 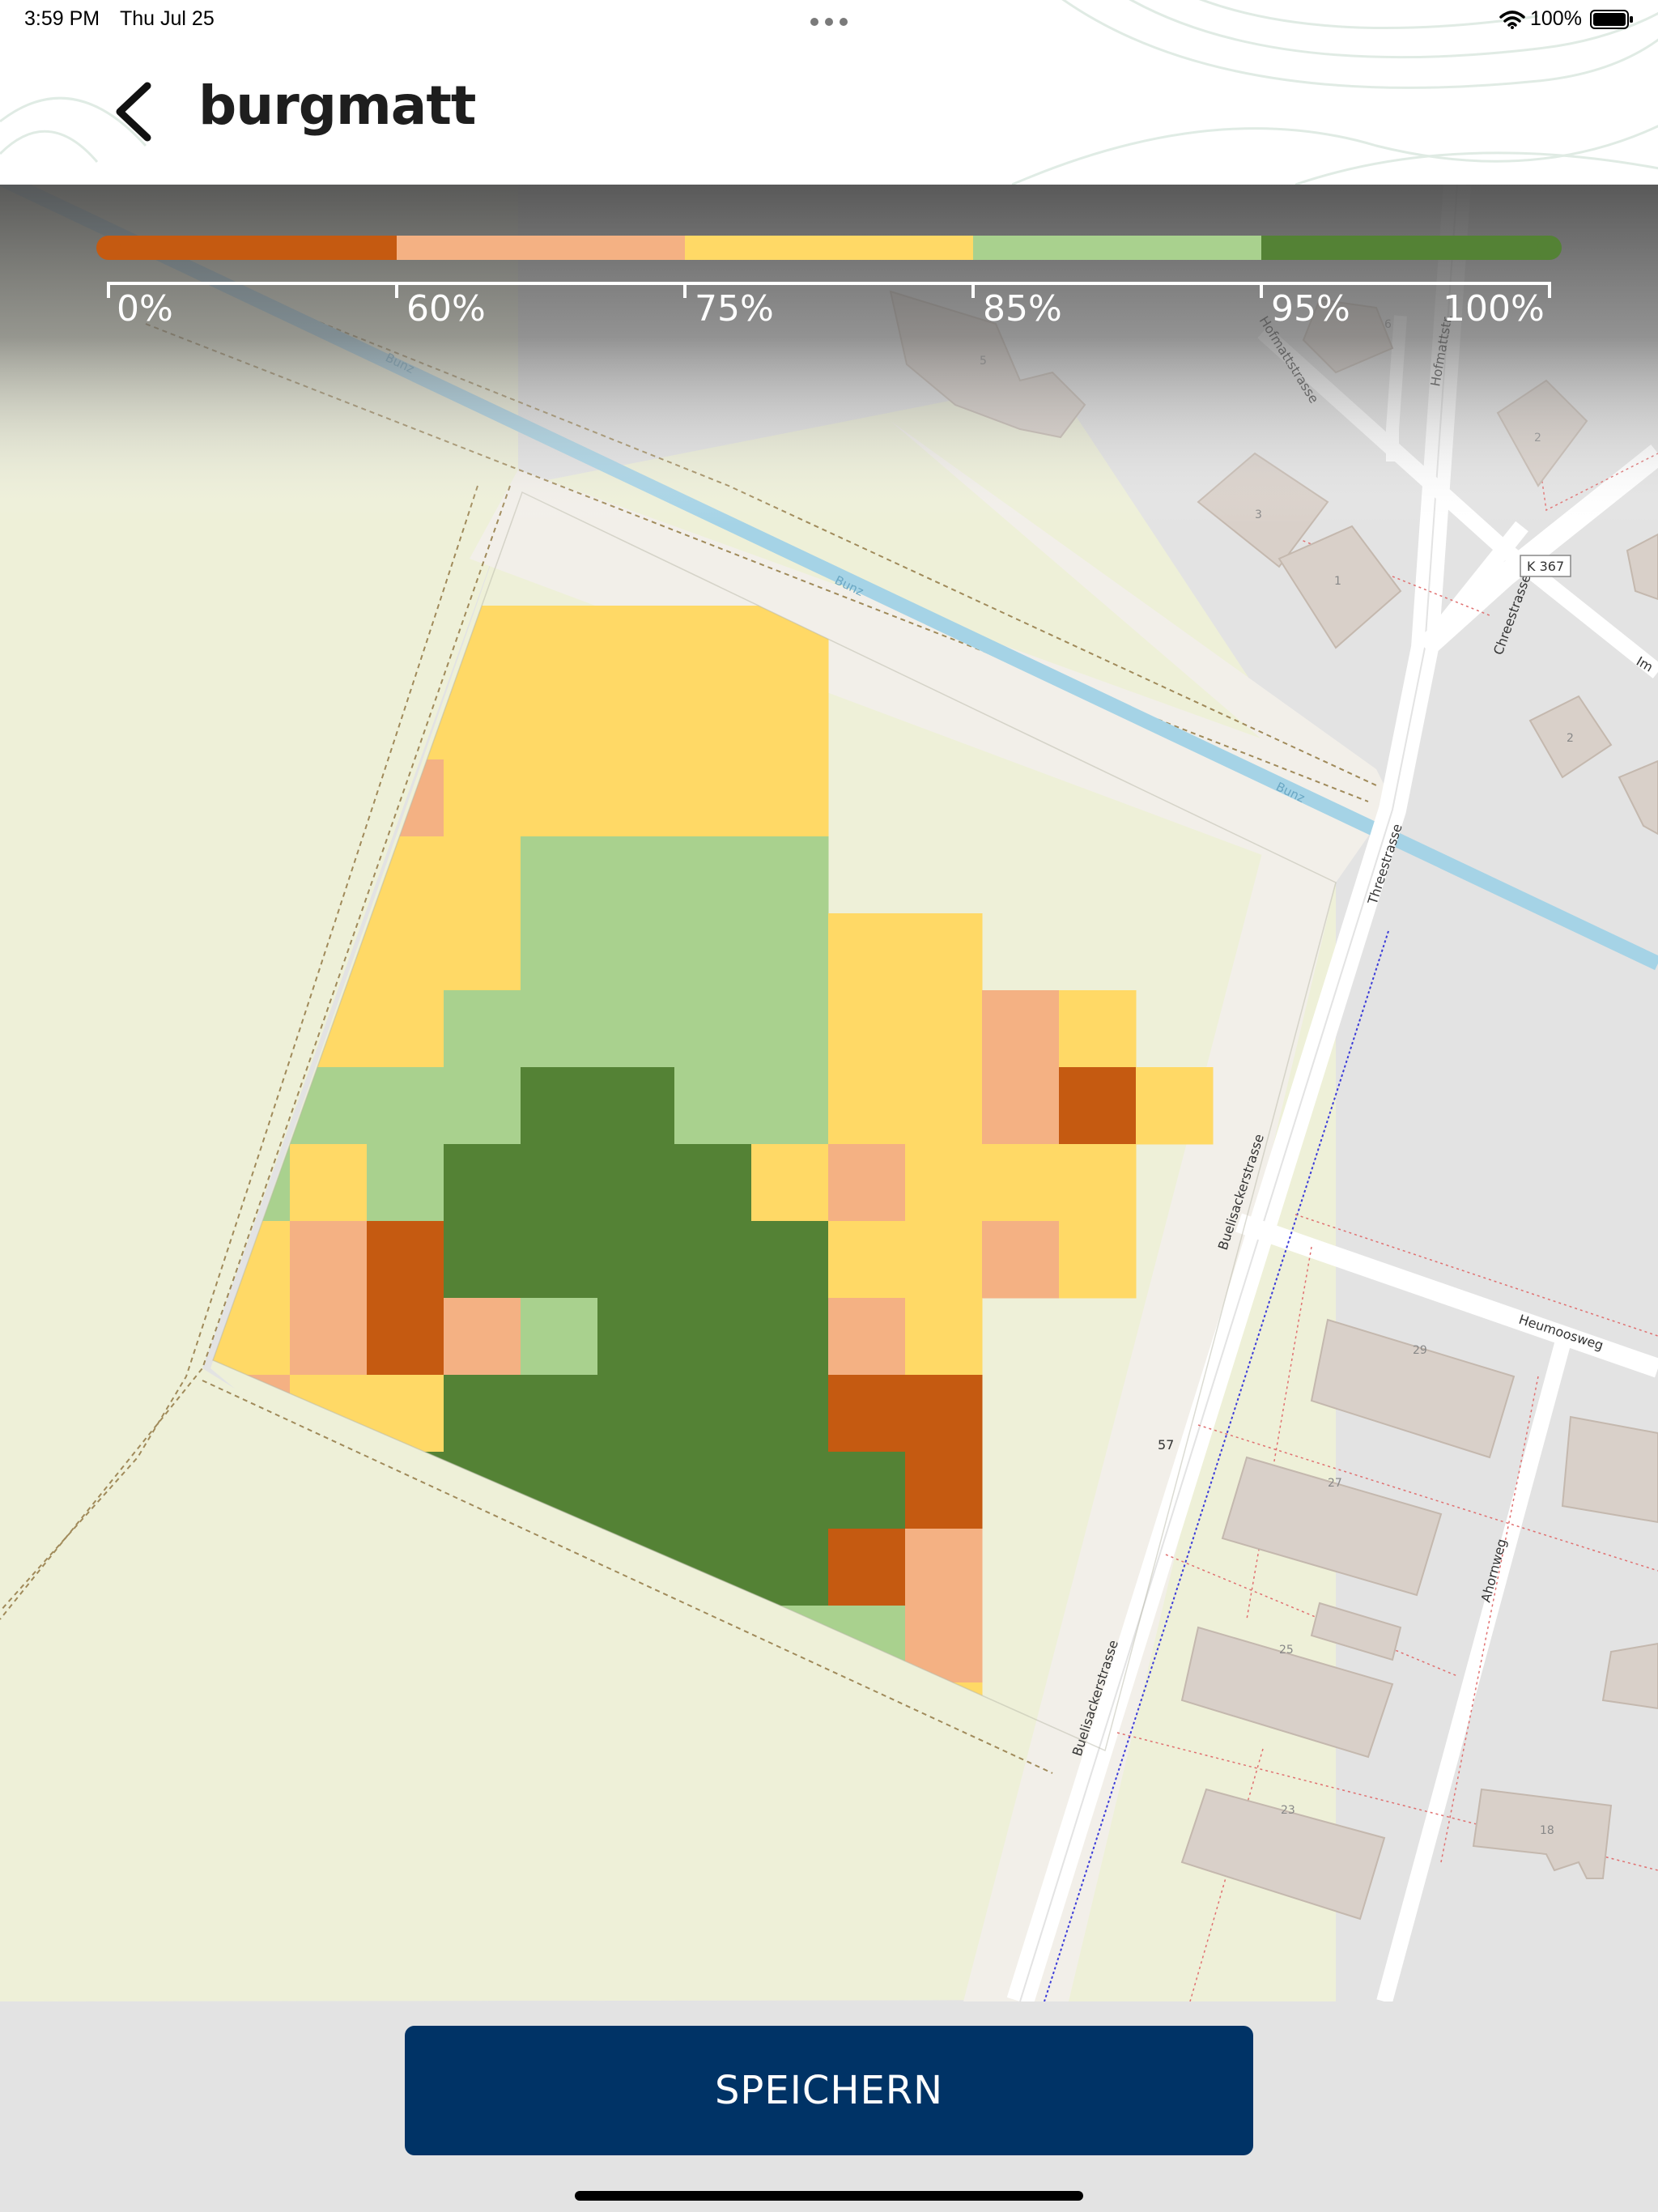 What do you see at coordinates (829, 21) in the screenshot?
I see `multitasking-dots-icon` at bounding box center [829, 21].